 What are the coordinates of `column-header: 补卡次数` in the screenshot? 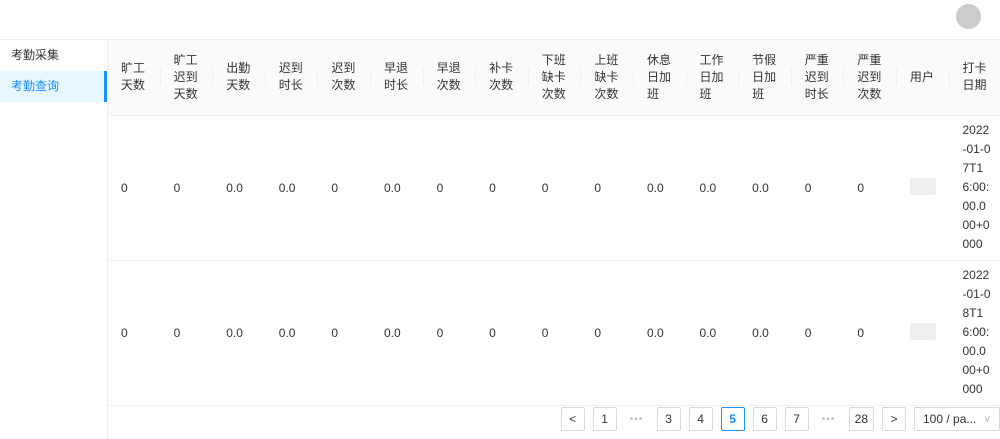 It's located at (502, 78).